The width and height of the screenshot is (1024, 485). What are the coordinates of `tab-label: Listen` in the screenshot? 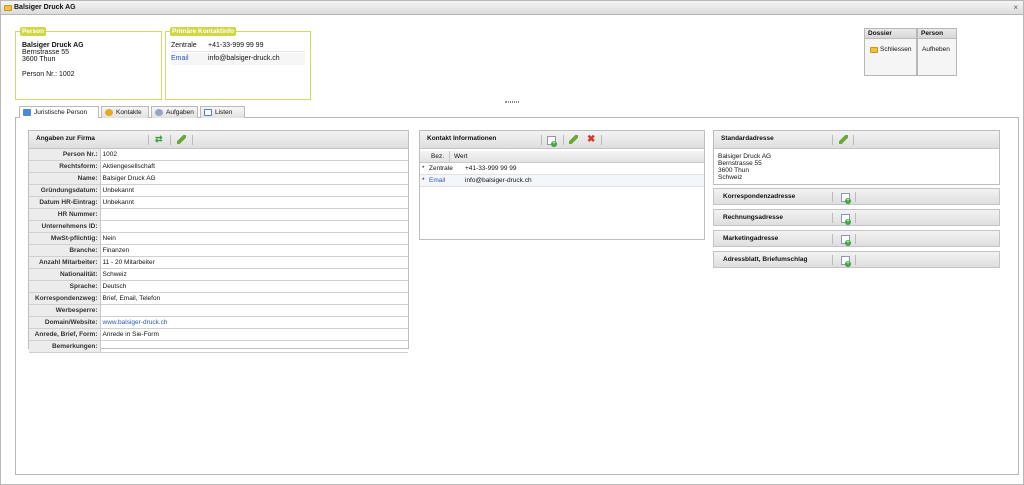 It's located at (224, 112).